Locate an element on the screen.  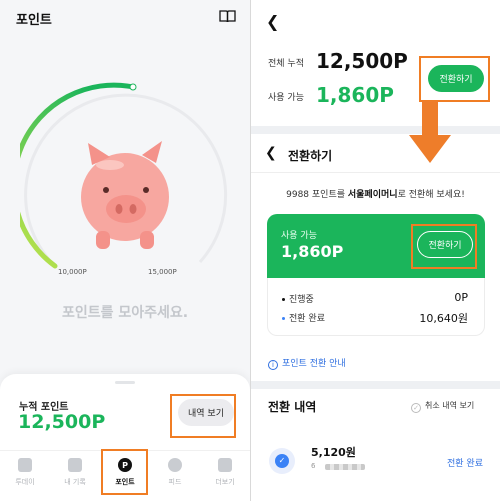
completed-label: 전환 완료 is located at coordinates (303, 317).